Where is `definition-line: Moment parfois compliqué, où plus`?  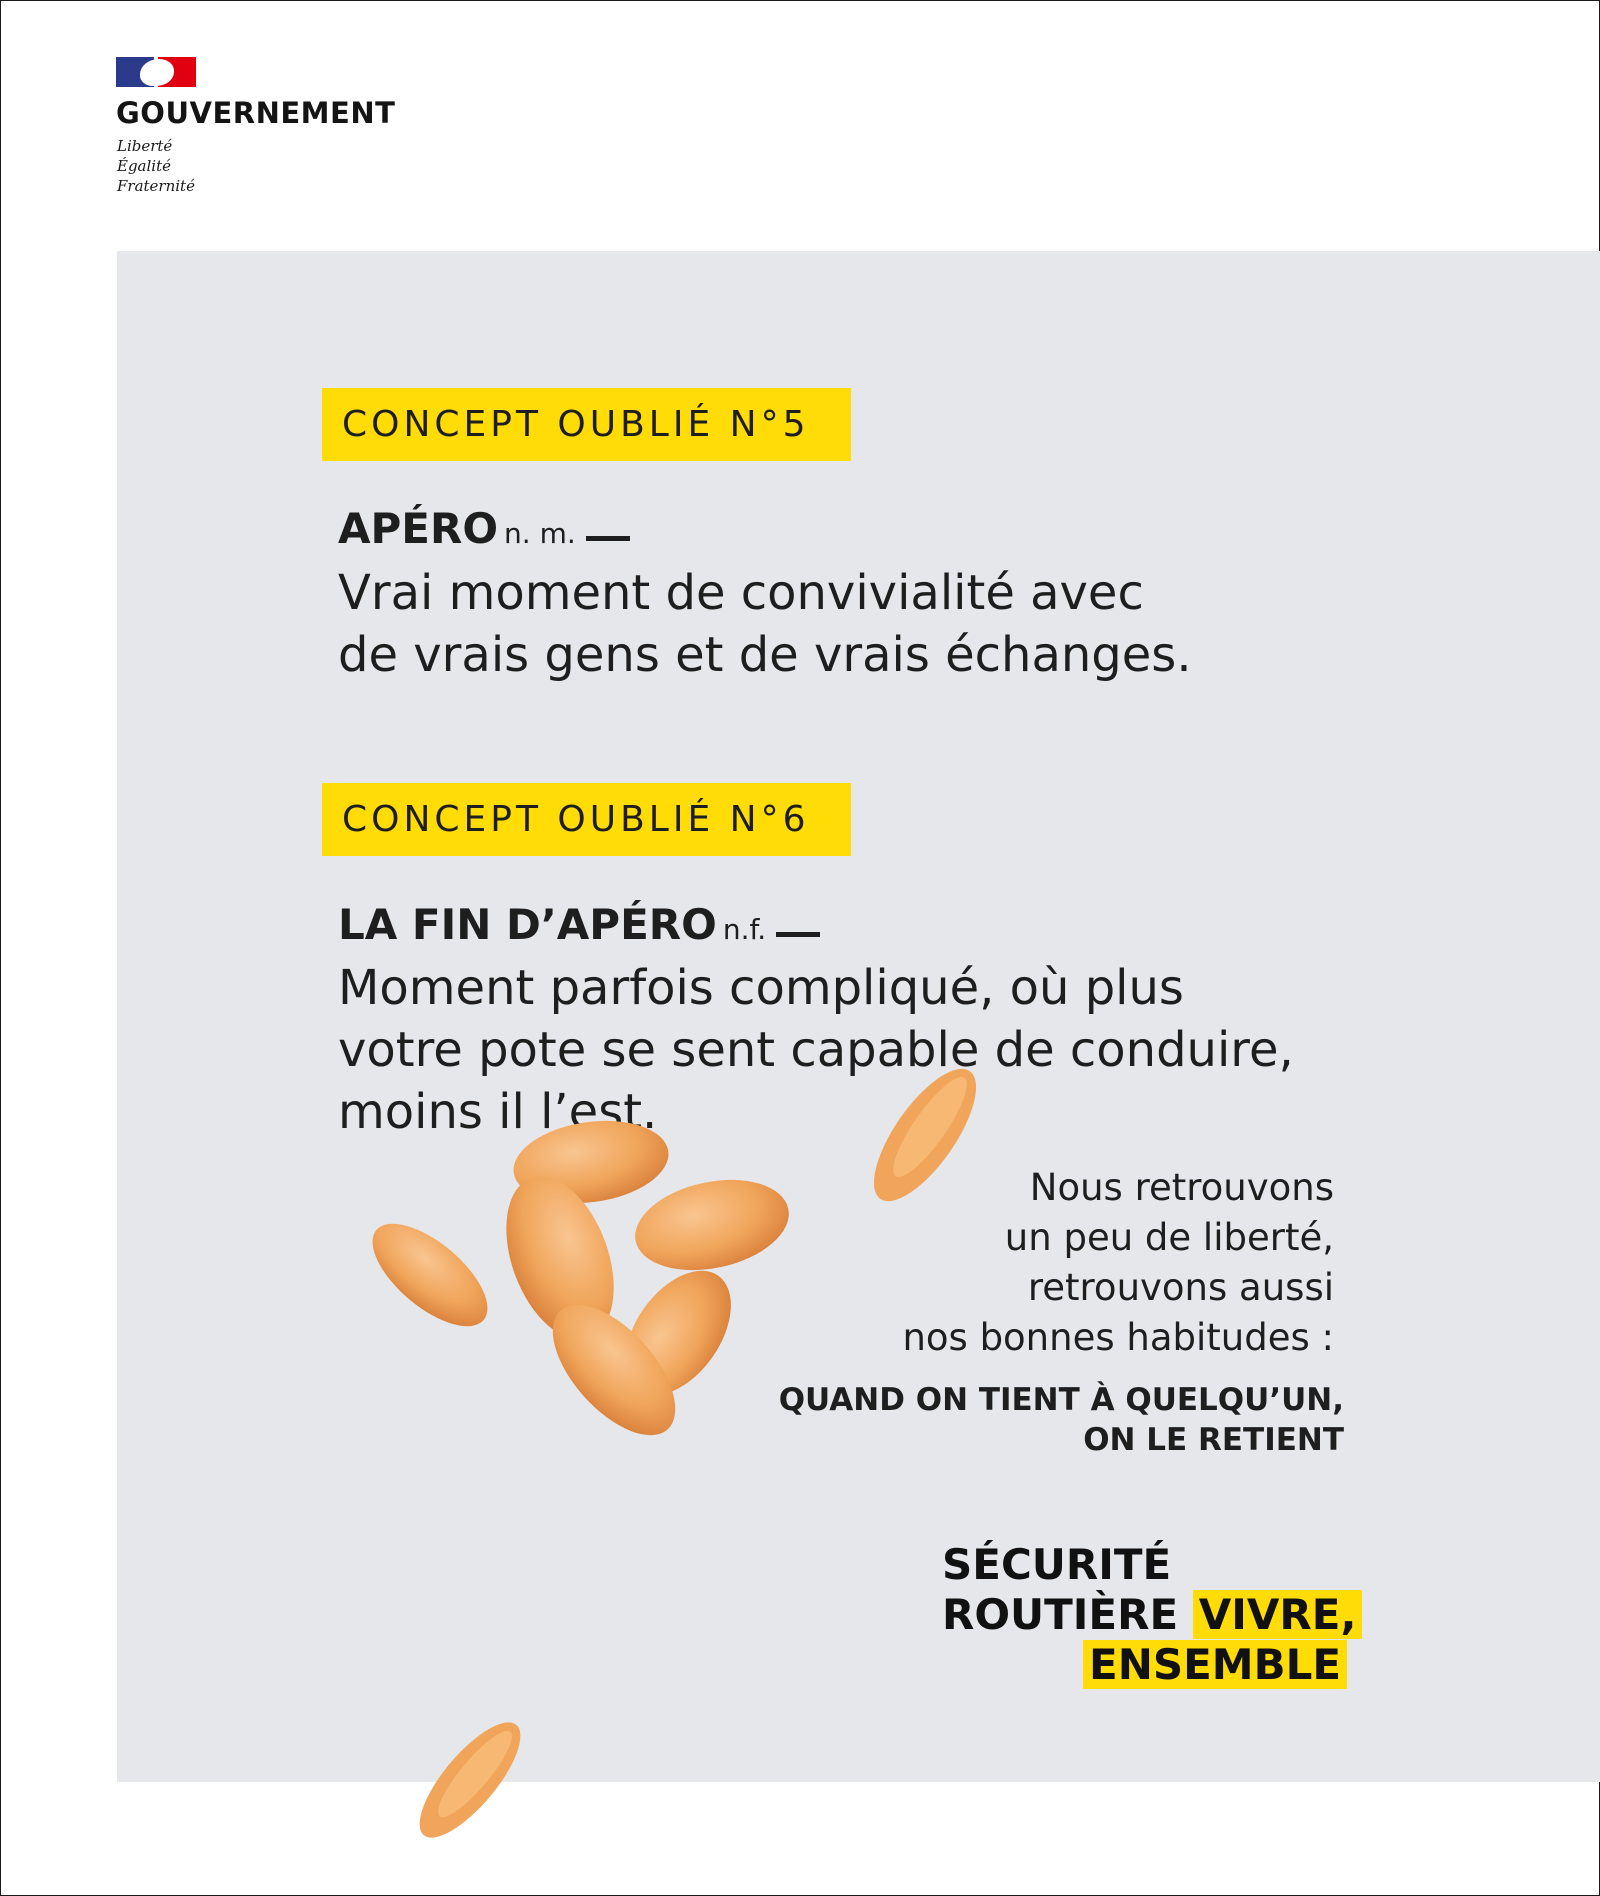
definition-line: Moment parfois compliqué, où plus is located at coordinates (761, 988).